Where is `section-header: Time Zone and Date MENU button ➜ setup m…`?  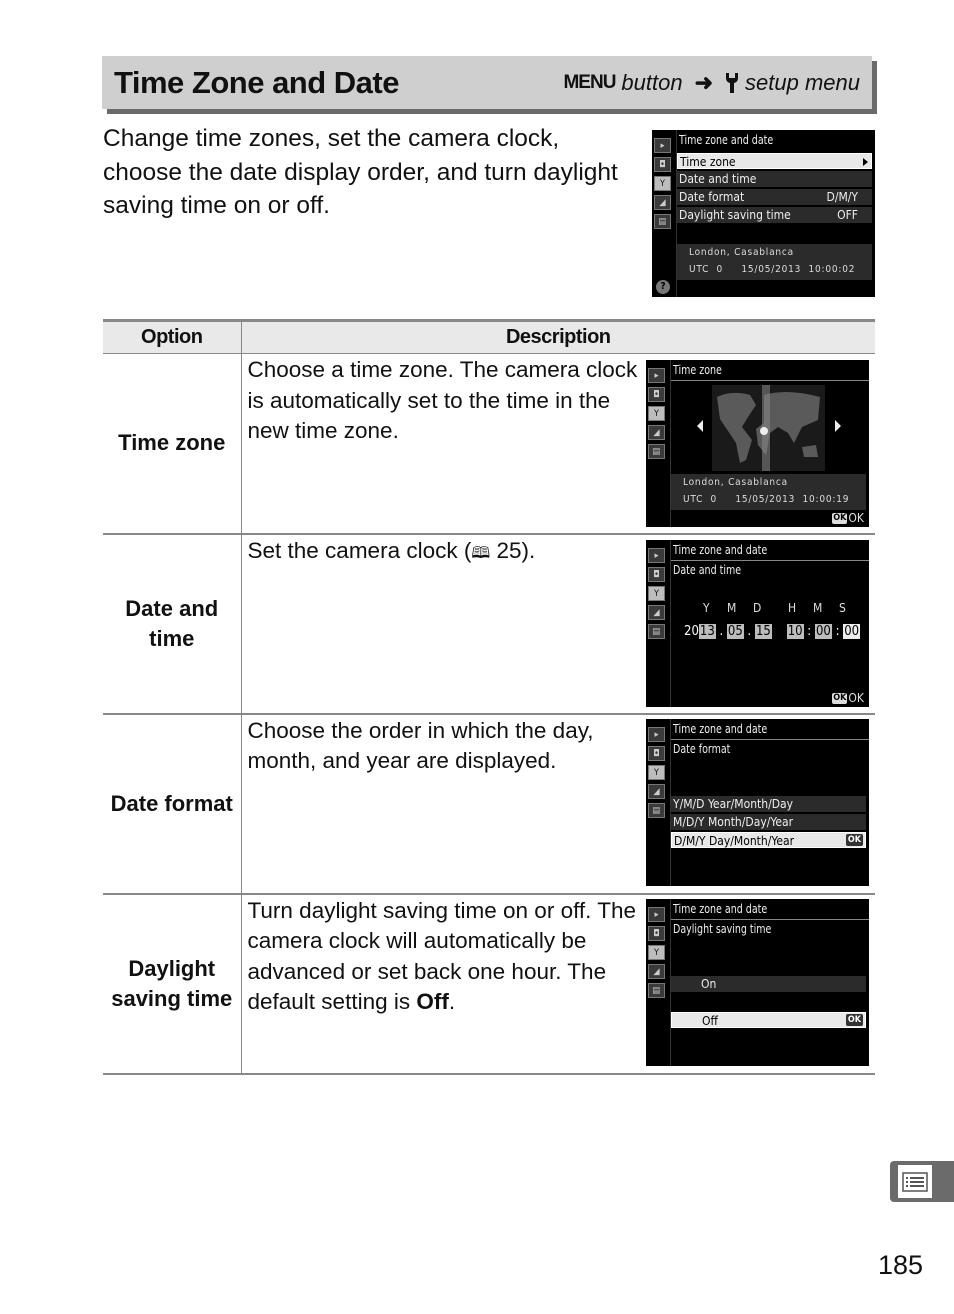
section-header: Time Zone and Date MENU button ➜ setup m… is located at coordinates (487, 82).